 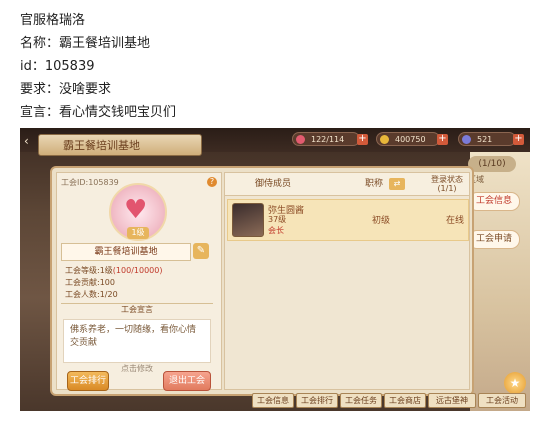 I want to click on heart-emblem-icon: ♥, so click(x=136, y=210).